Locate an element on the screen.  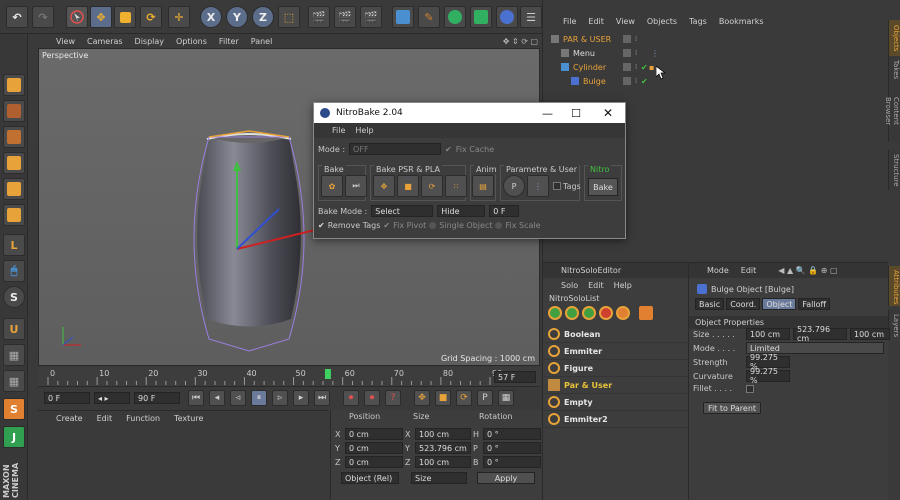
user-data-tag-icon: ⋮ is located at coordinates (655, 53).